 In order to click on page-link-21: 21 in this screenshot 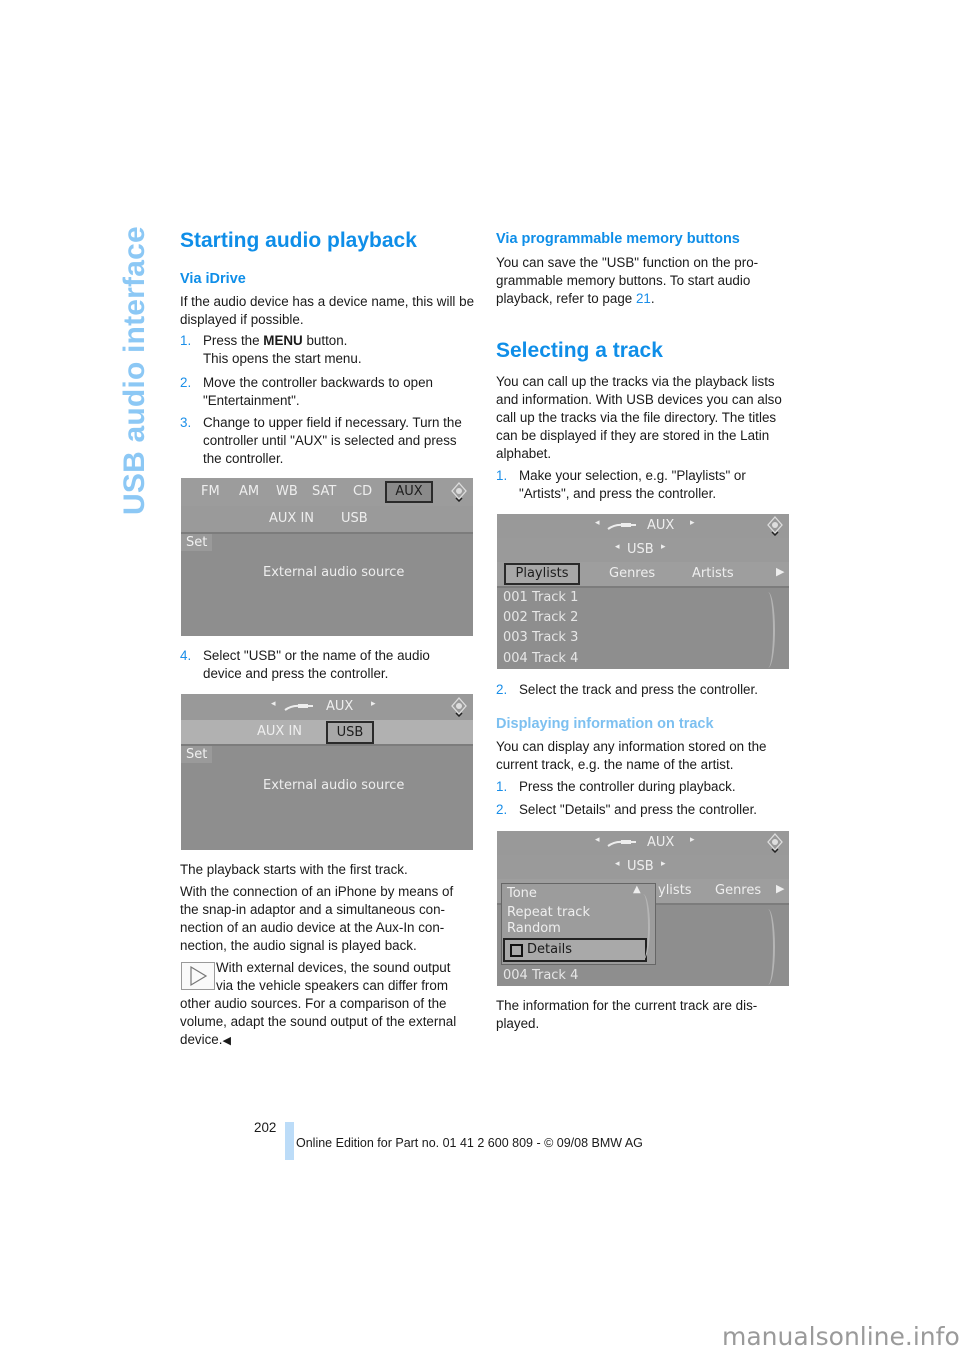, I will do `click(643, 298)`.